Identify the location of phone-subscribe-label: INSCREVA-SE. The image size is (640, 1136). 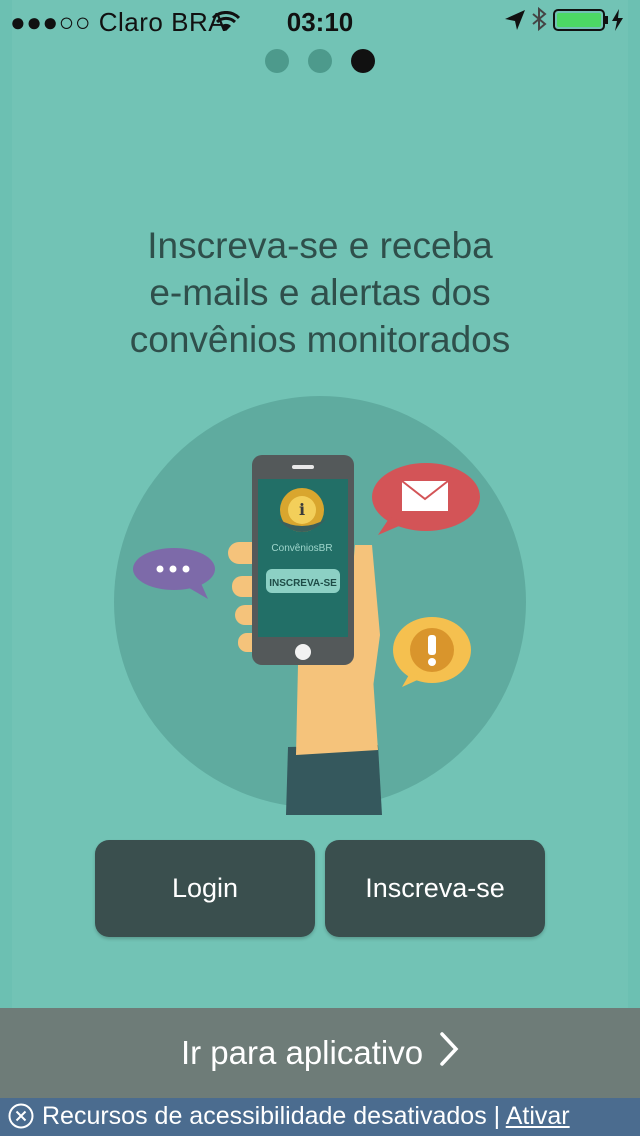
(303, 583).